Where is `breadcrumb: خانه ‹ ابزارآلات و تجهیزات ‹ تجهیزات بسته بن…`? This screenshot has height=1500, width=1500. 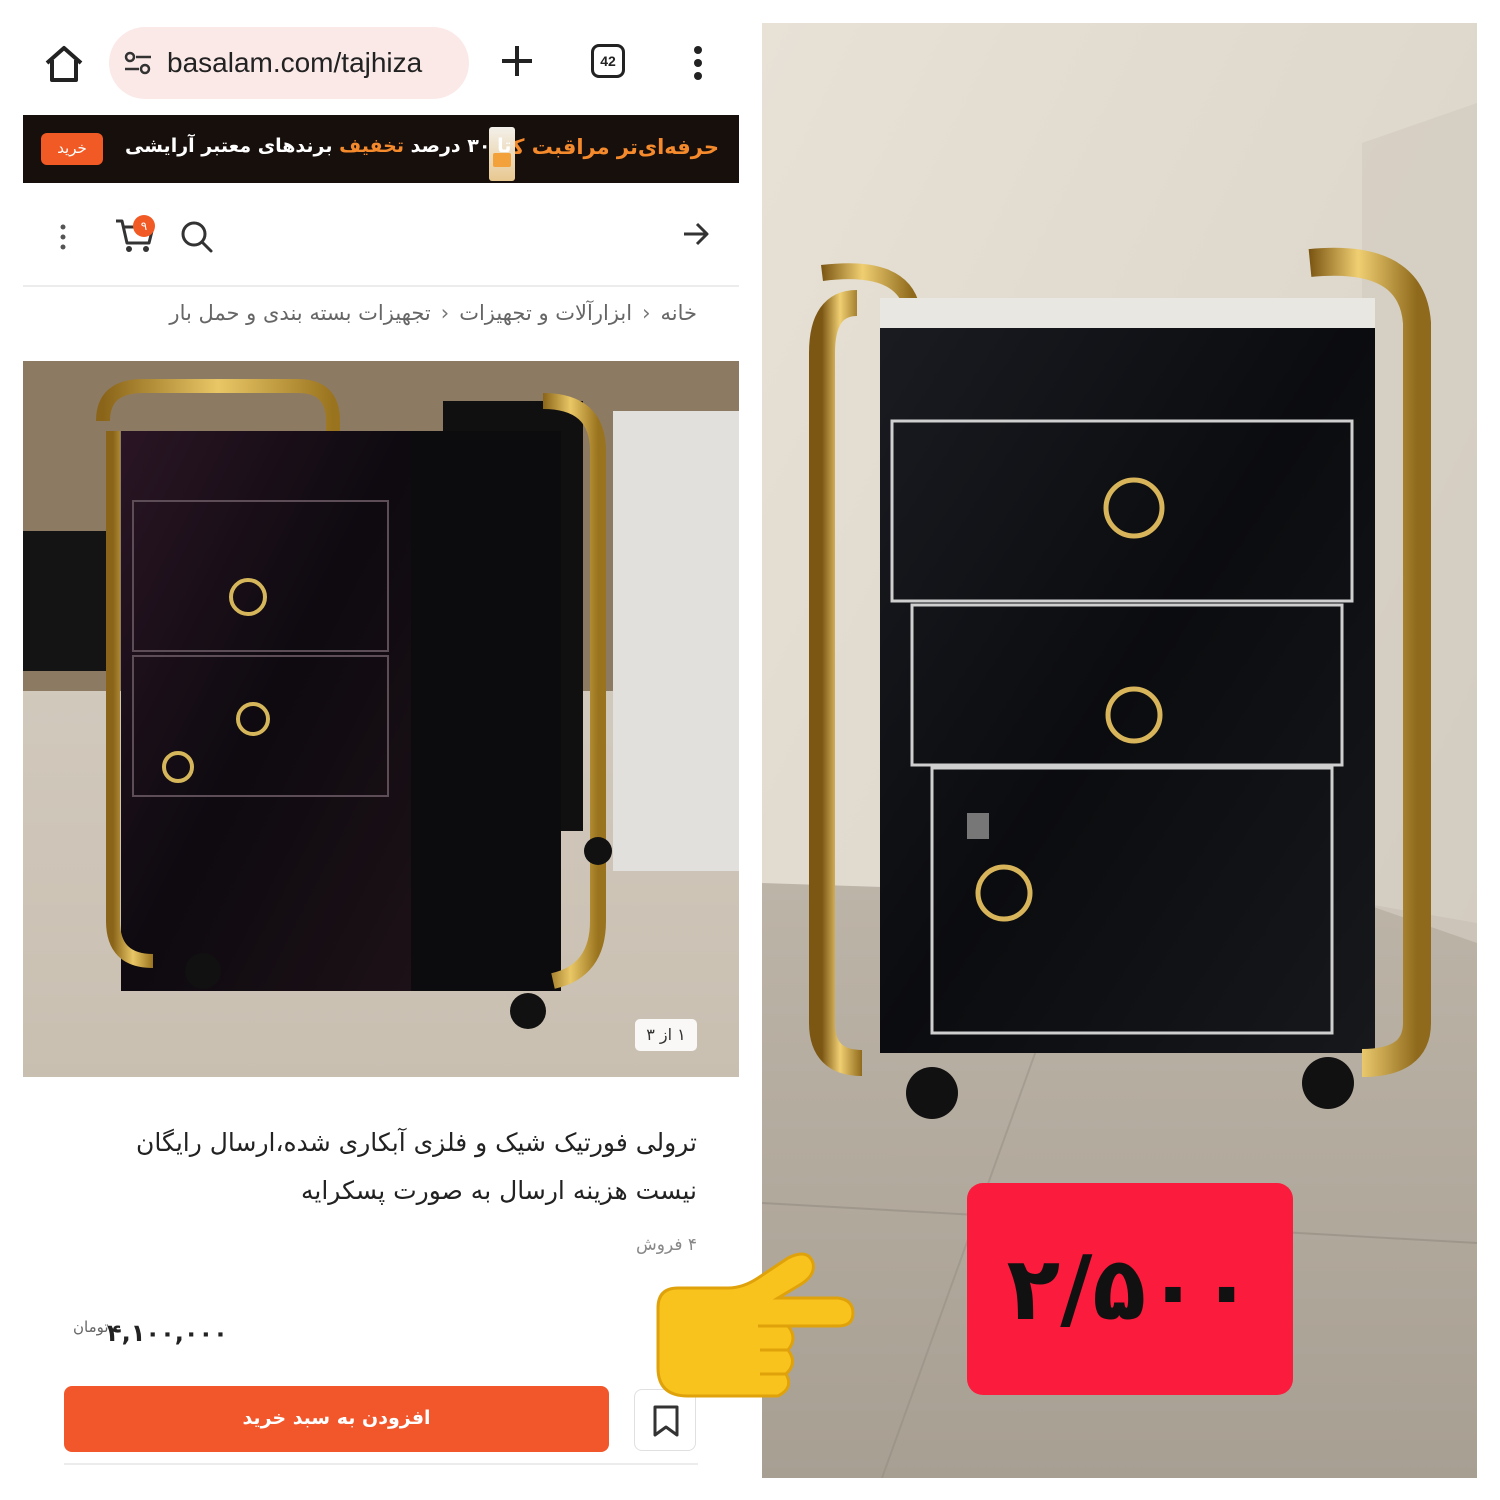 breadcrumb: خانه ‹ ابزارآلات و تجهیزات ‹ تجهیزات بسته بن… is located at coordinates (433, 313).